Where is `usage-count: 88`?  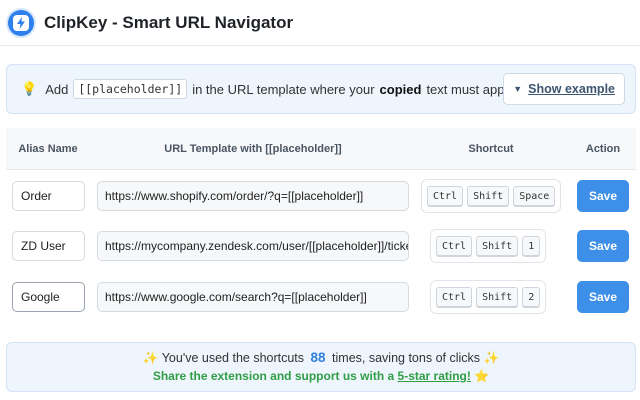 usage-count: 88 is located at coordinates (318, 357).